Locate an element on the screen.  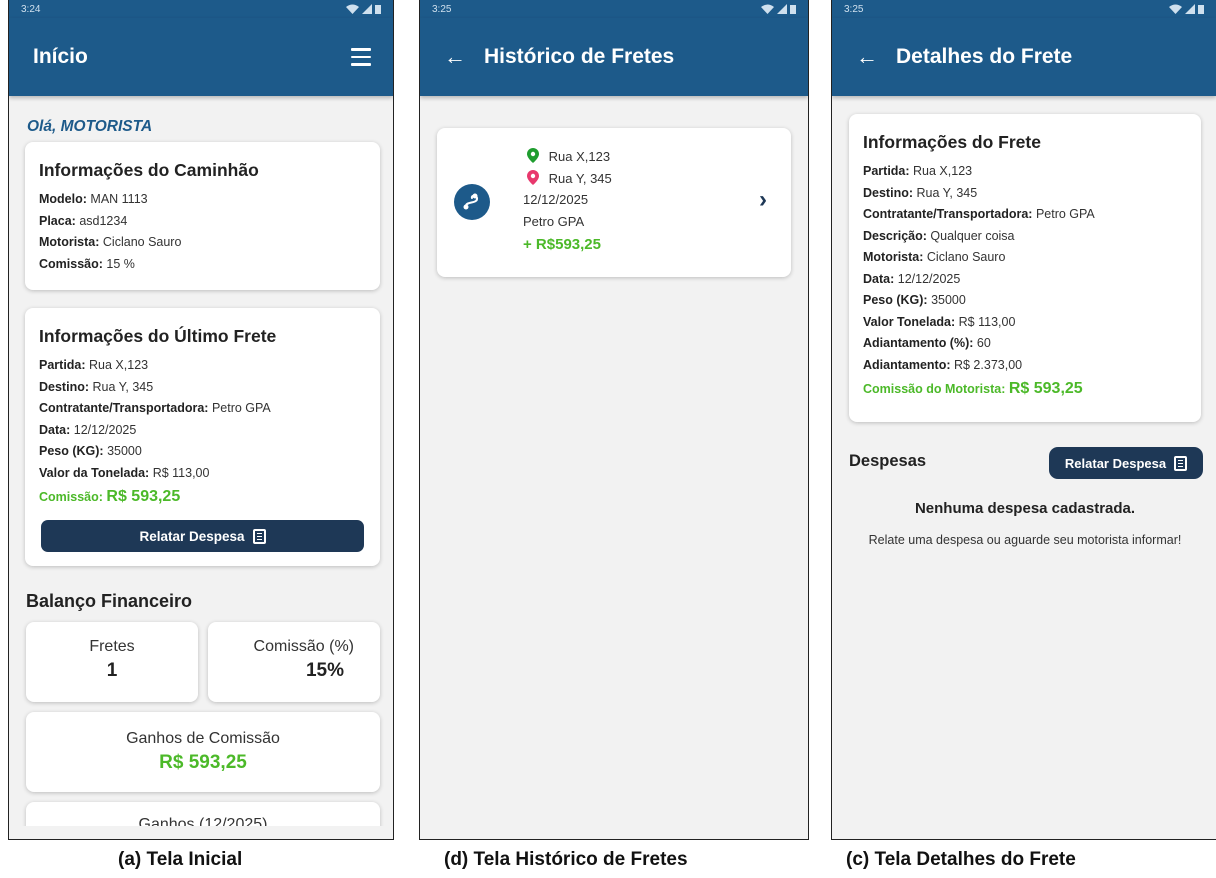
date: 12/12/2025 is located at coordinates (556, 199).